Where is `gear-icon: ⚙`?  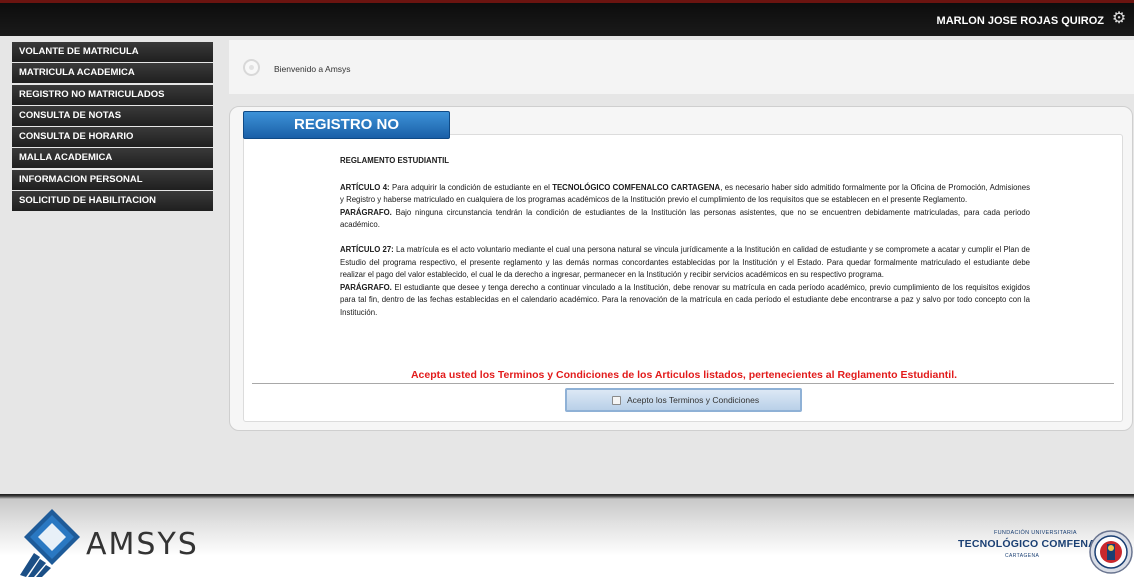 gear-icon: ⚙ is located at coordinates (1119, 19).